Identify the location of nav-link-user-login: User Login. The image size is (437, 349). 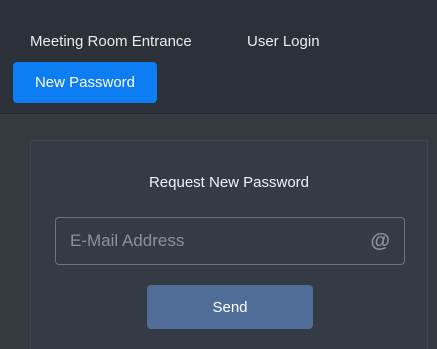
(283, 42).